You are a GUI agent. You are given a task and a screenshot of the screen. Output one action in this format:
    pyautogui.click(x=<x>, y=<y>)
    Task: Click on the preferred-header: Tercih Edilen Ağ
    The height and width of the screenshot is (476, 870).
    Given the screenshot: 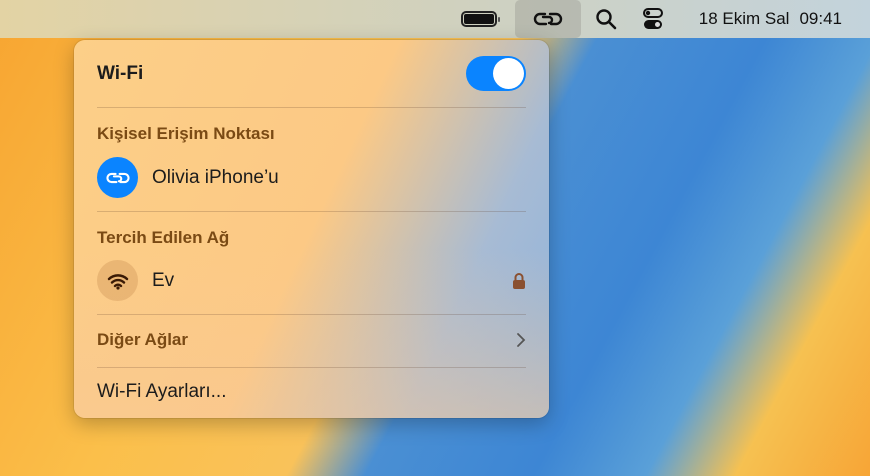 What is the action you would take?
    pyautogui.click(x=163, y=237)
    